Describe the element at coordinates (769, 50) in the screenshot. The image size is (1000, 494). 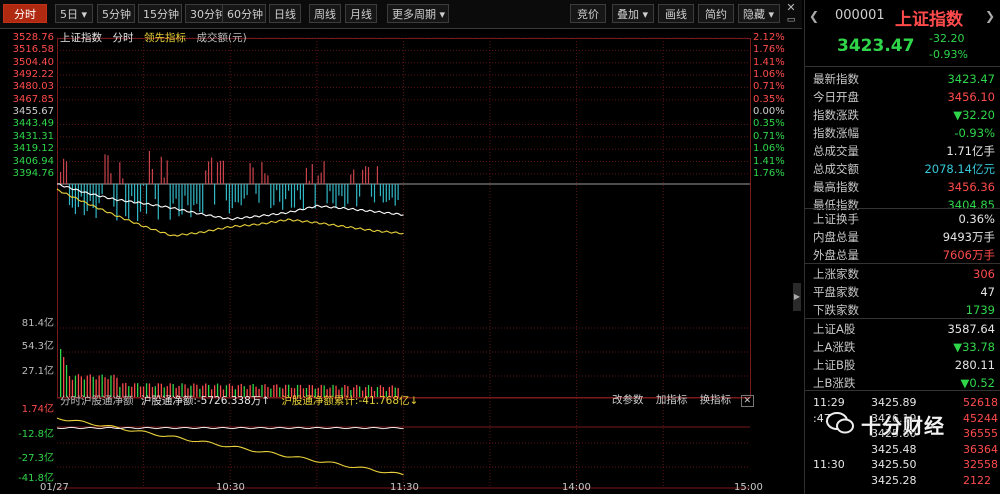
I see `percent-tick-label: 1.76%` at that location.